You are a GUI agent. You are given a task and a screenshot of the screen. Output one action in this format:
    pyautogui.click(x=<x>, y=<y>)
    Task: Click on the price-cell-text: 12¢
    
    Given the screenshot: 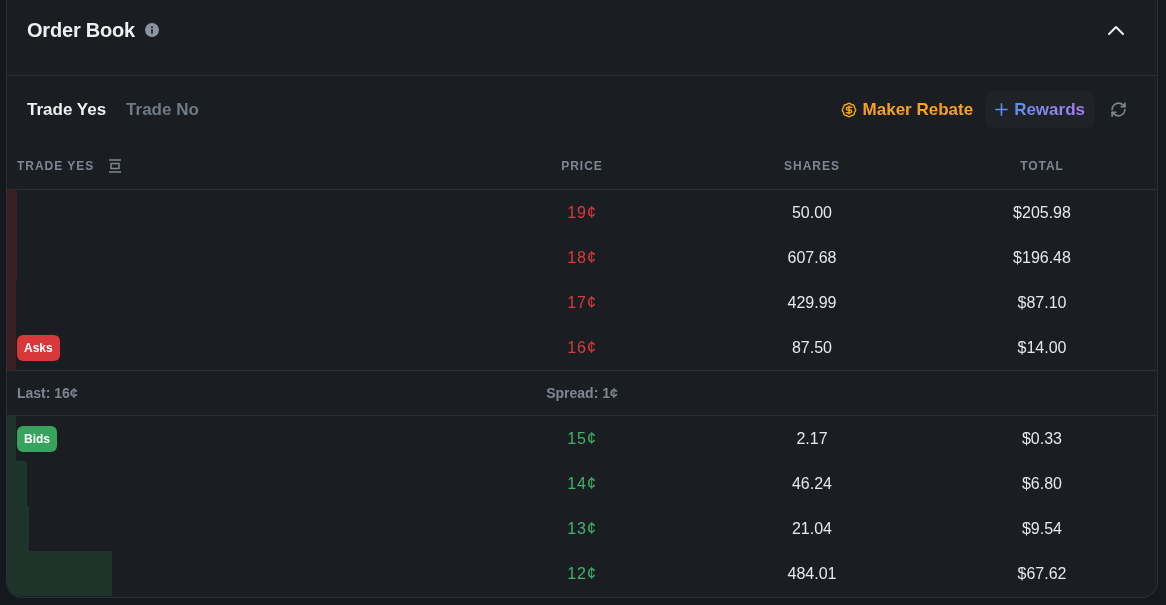 What is the action you would take?
    pyautogui.click(x=582, y=573)
    